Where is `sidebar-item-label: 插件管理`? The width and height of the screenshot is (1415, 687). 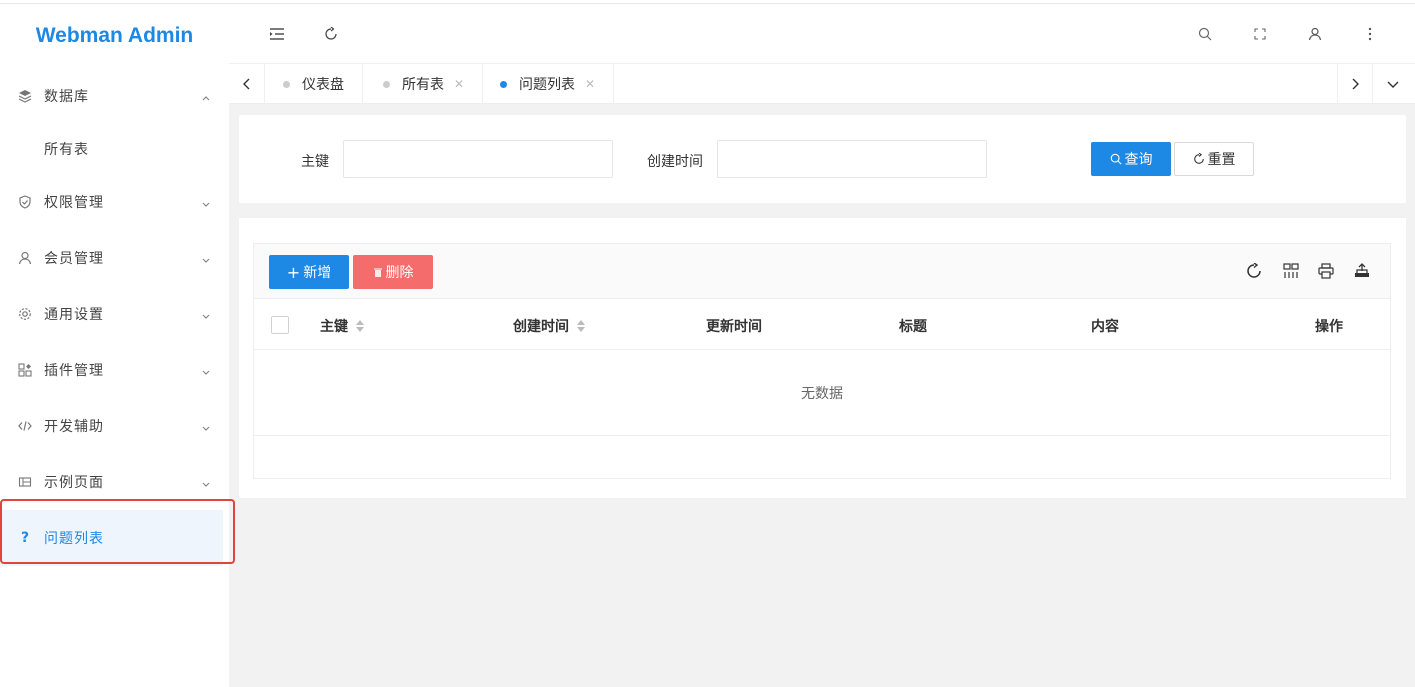 sidebar-item-label: 插件管理 is located at coordinates (74, 371).